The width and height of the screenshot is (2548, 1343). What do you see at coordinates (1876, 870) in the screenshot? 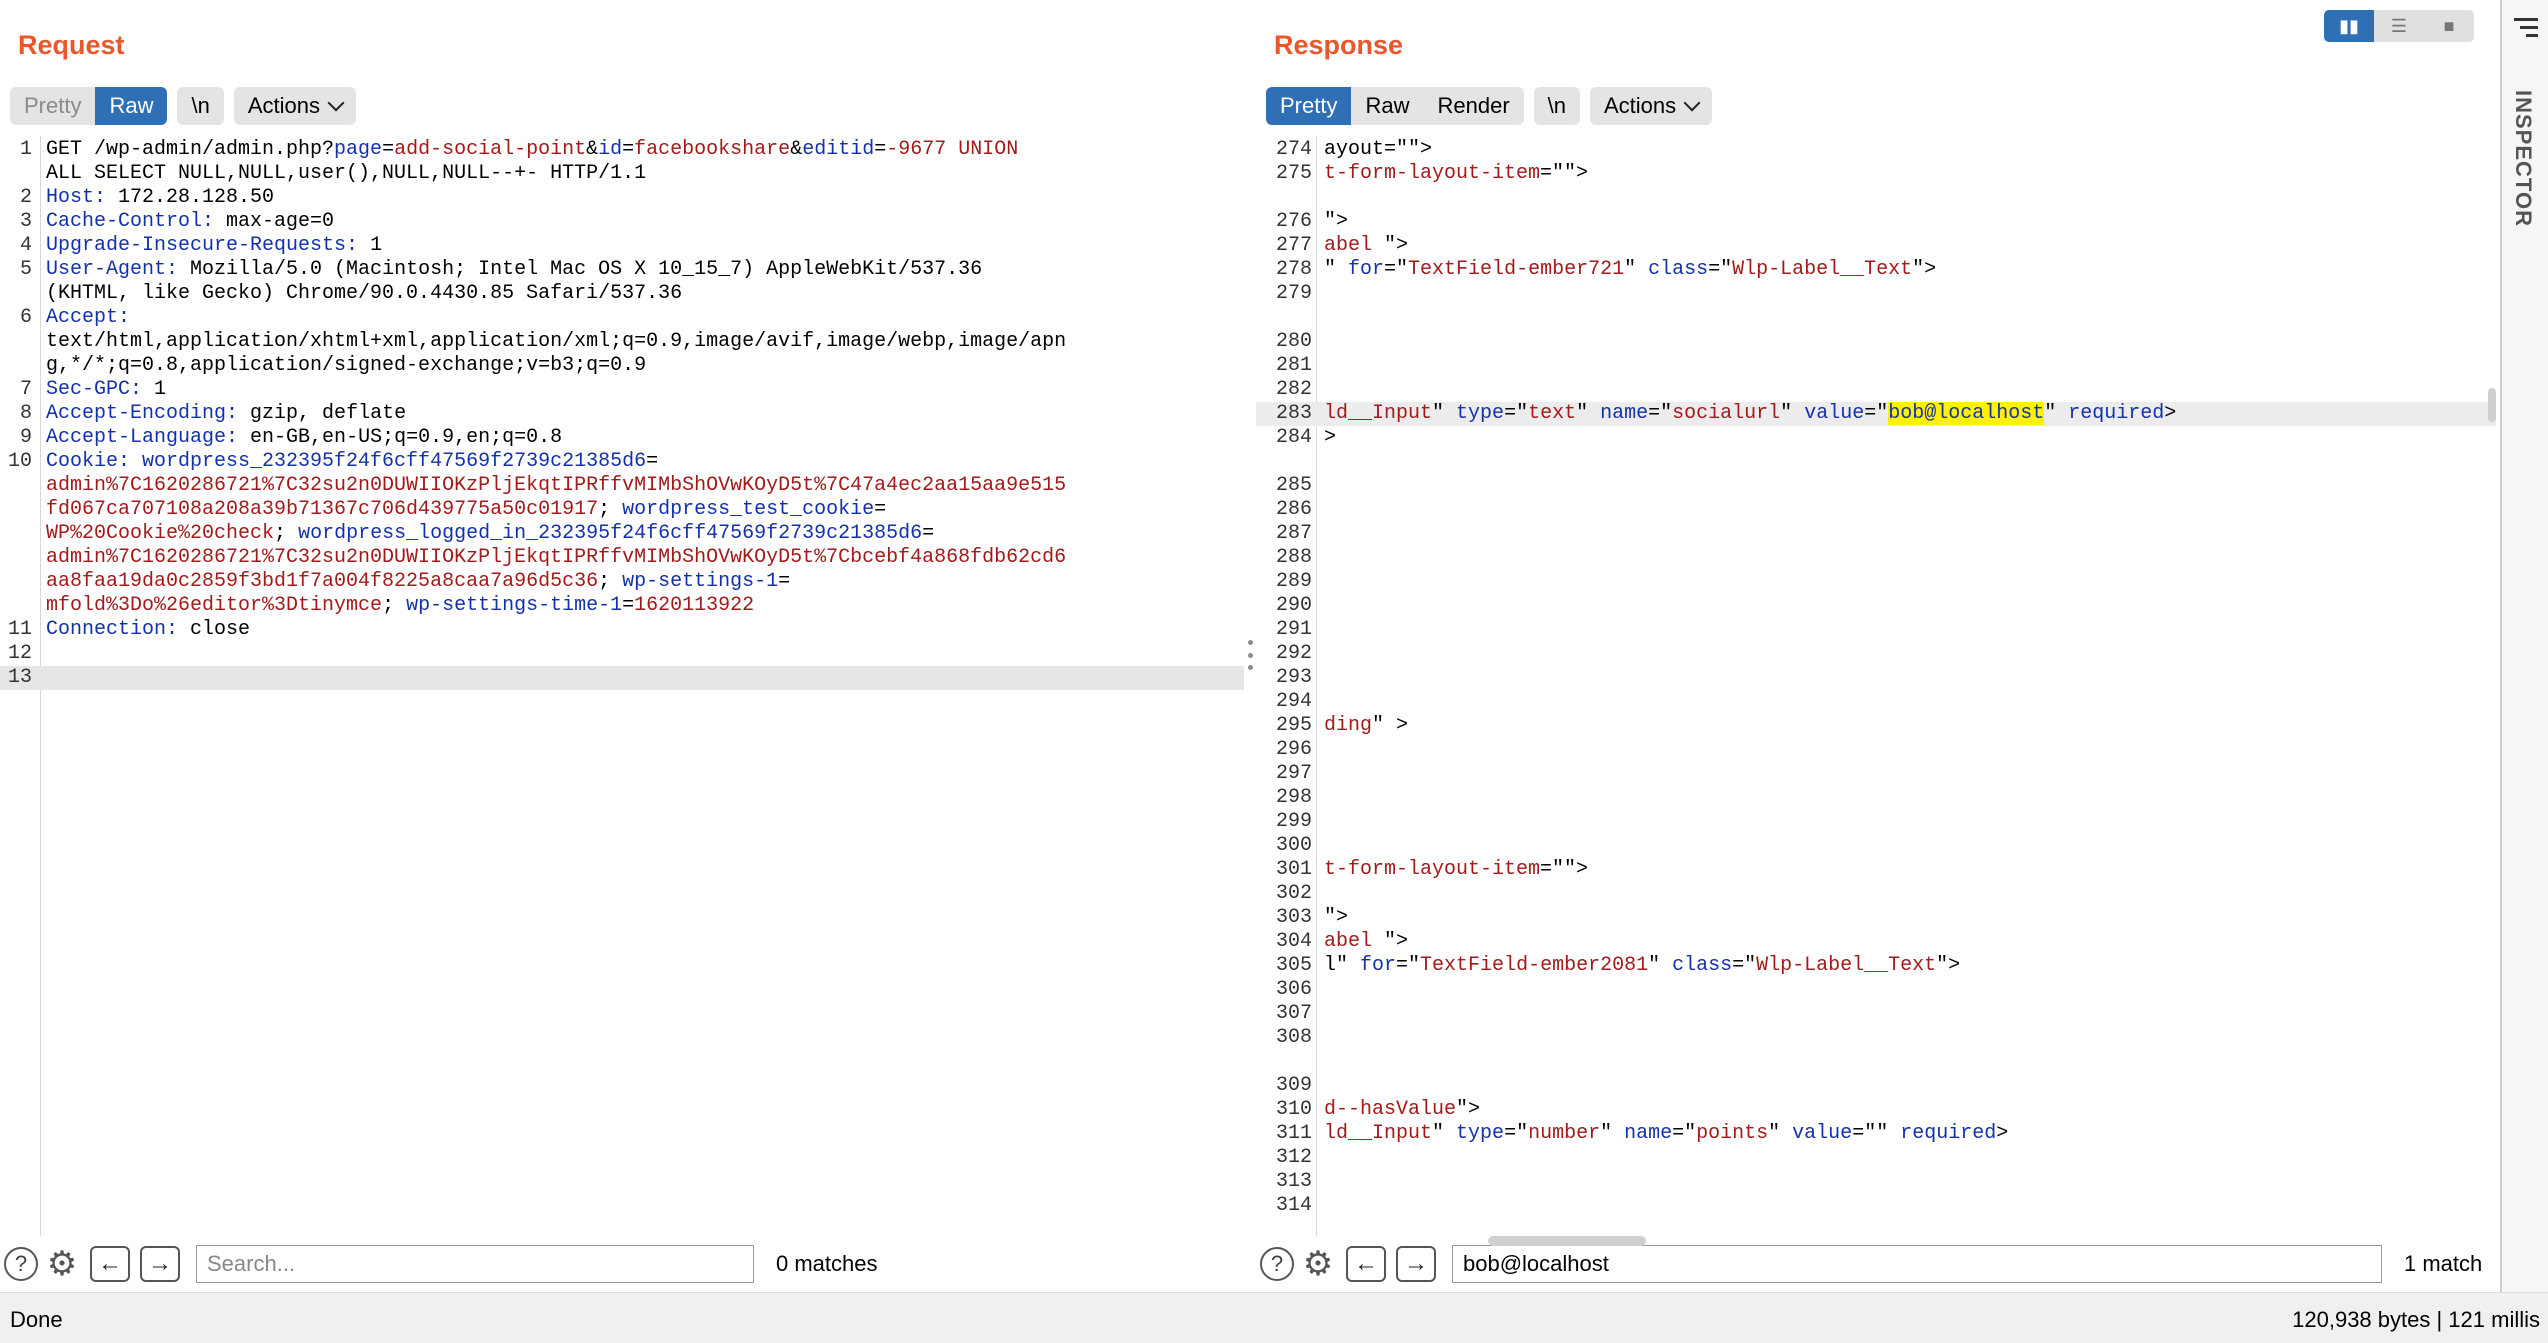
I see `code-line: 301 t-form-layout-item="">` at bounding box center [1876, 870].